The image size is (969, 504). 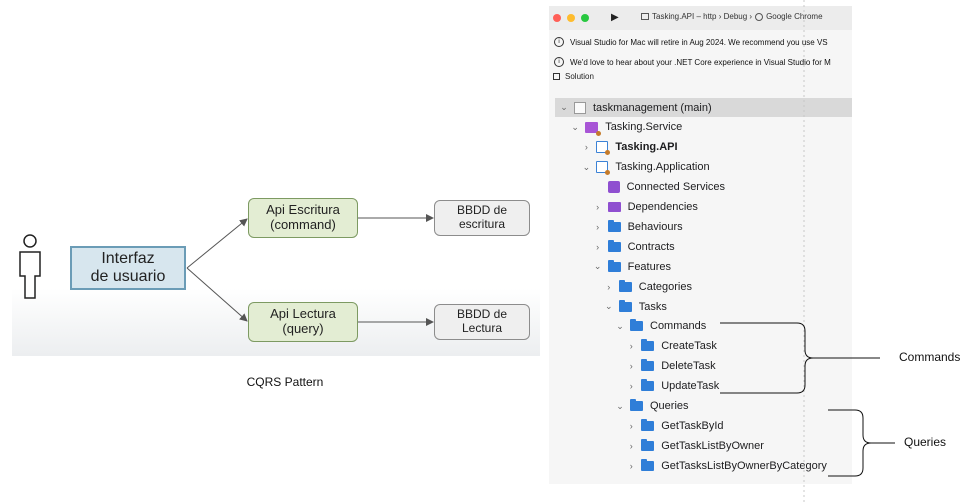 I want to click on queries-annotation: Queries, so click(x=925, y=442).